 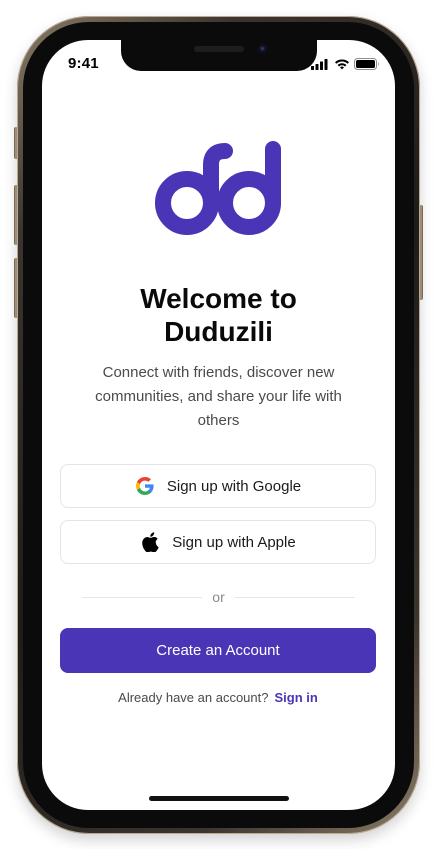 I want to click on battery-icon, so click(x=366, y=64).